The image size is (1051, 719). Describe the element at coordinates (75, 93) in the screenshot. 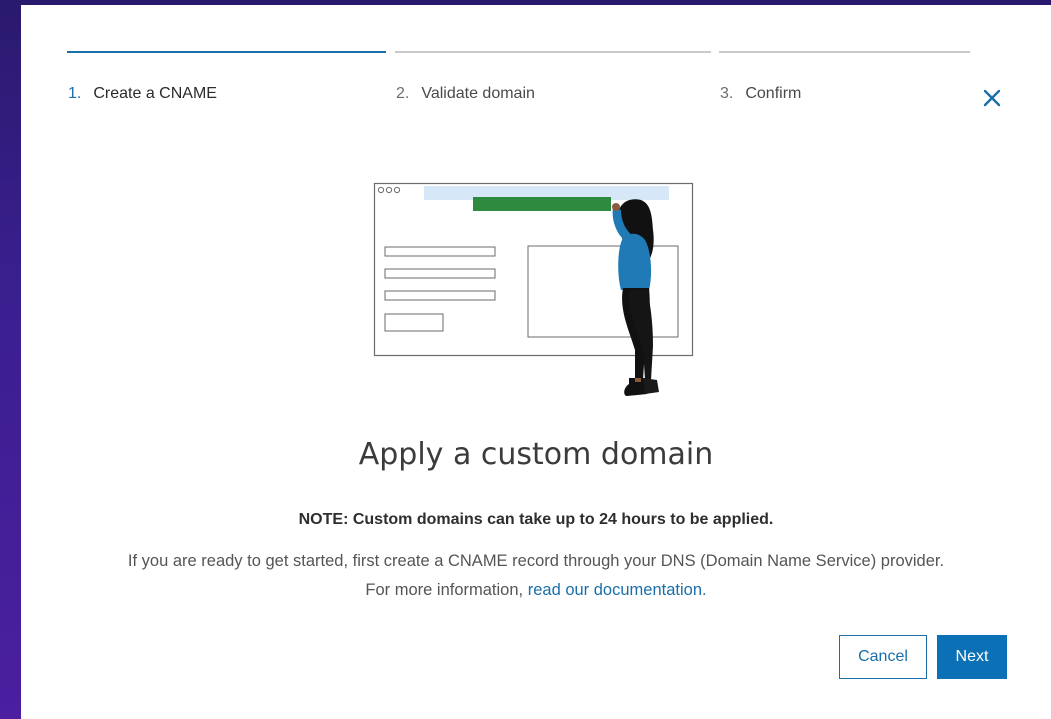

I see `step-number: 1.` at that location.